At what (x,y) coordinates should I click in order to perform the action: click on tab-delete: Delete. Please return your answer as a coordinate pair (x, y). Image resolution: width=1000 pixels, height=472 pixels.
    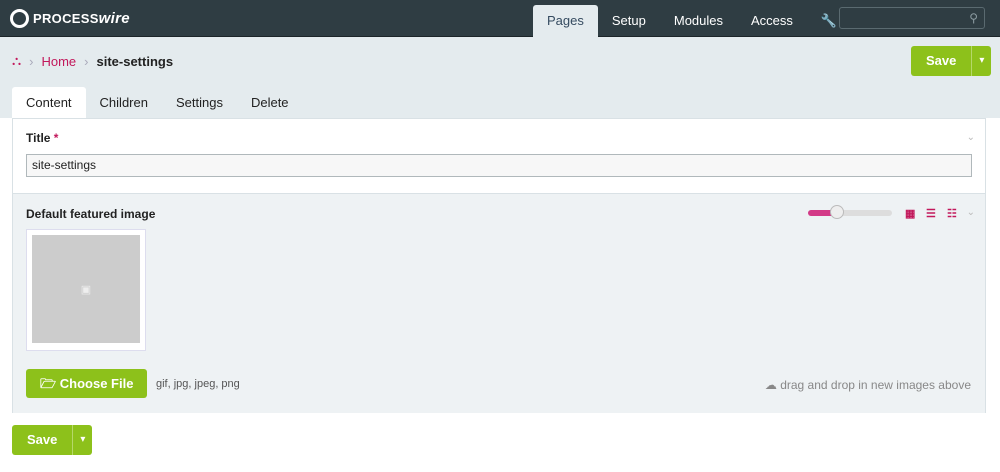
    Looking at the image, I should click on (270, 102).